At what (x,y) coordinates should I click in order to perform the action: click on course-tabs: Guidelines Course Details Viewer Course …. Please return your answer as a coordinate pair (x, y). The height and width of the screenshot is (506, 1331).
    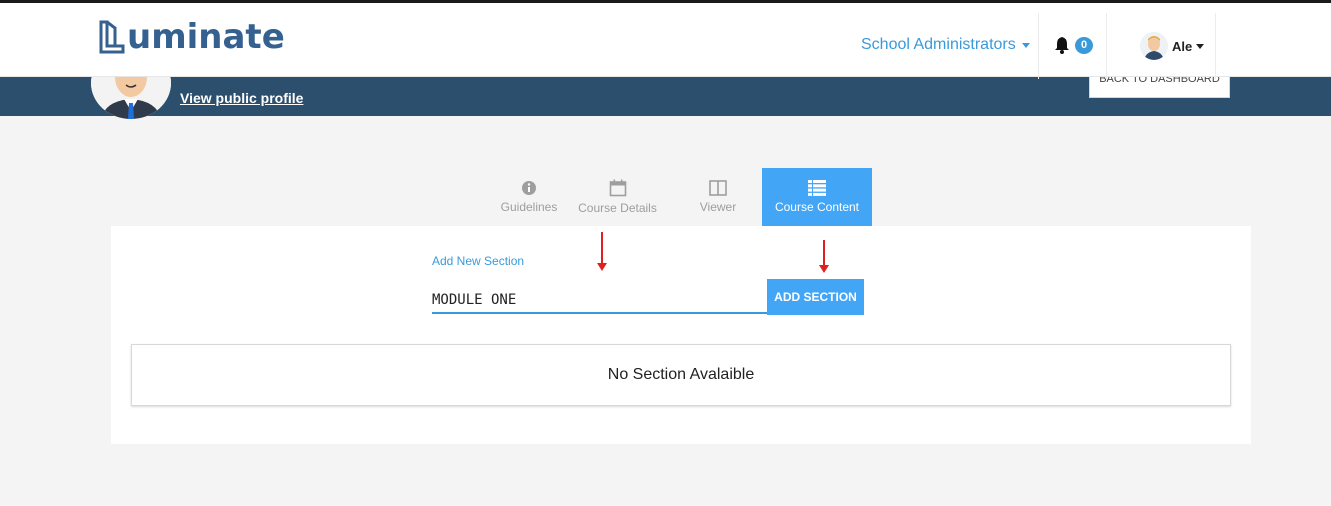
    Looking at the image, I should click on (684, 197).